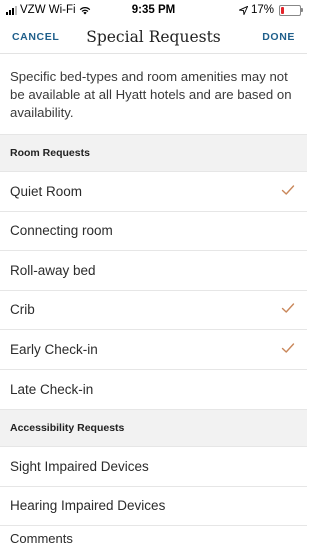 The height and width of the screenshot is (546, 320). What do you see at coordinates (262, 10) in the screenshot?
I see `battery-percent: 17%` at bounding box center [262, 10].